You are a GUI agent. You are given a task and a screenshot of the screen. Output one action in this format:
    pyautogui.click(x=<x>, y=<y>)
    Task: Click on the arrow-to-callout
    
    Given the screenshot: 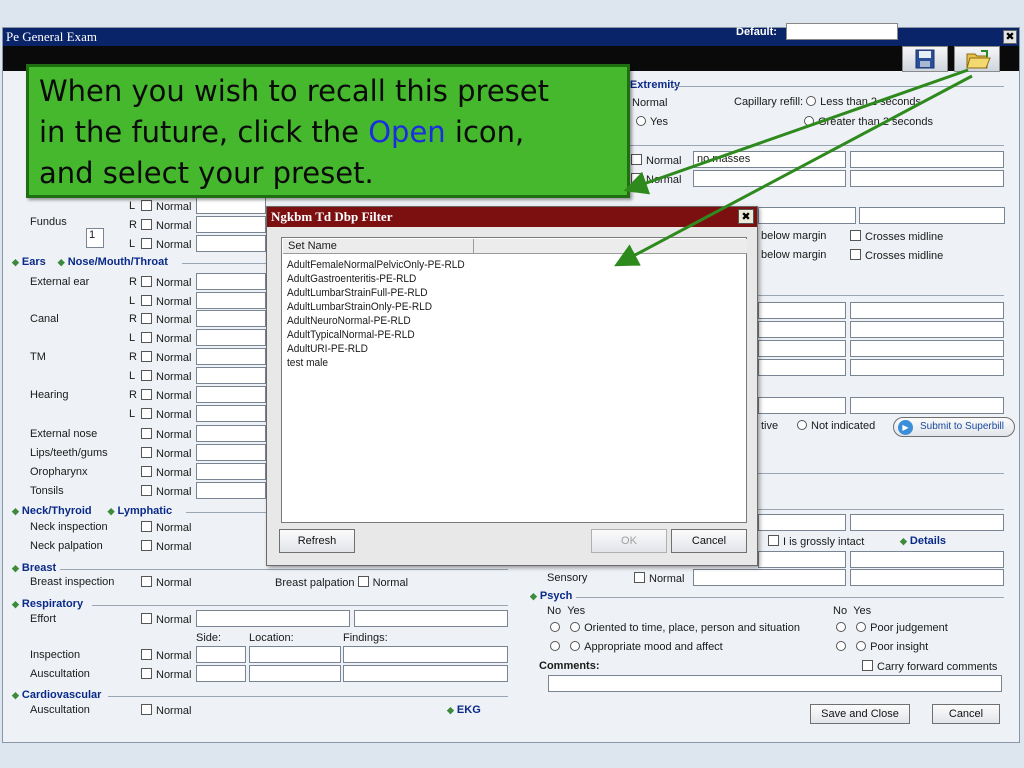 What is the action you would take?
    pyautogui.click(x=796, y=131)
    